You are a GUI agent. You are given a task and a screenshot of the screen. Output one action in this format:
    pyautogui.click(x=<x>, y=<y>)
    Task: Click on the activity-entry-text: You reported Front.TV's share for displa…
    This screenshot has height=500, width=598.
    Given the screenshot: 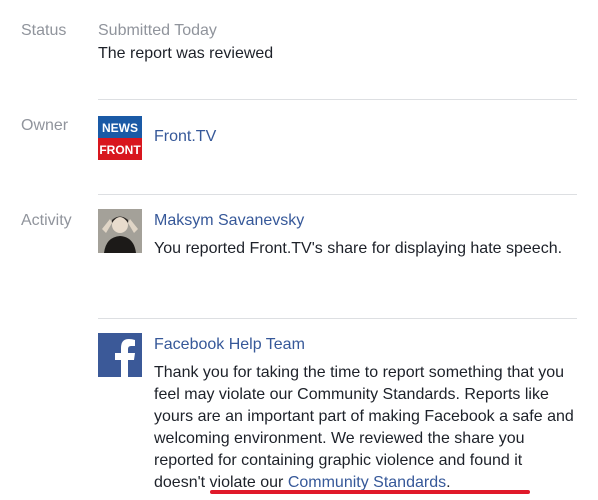 What is the action you would take?
    pyautogui.click(x=358, y=248)
    